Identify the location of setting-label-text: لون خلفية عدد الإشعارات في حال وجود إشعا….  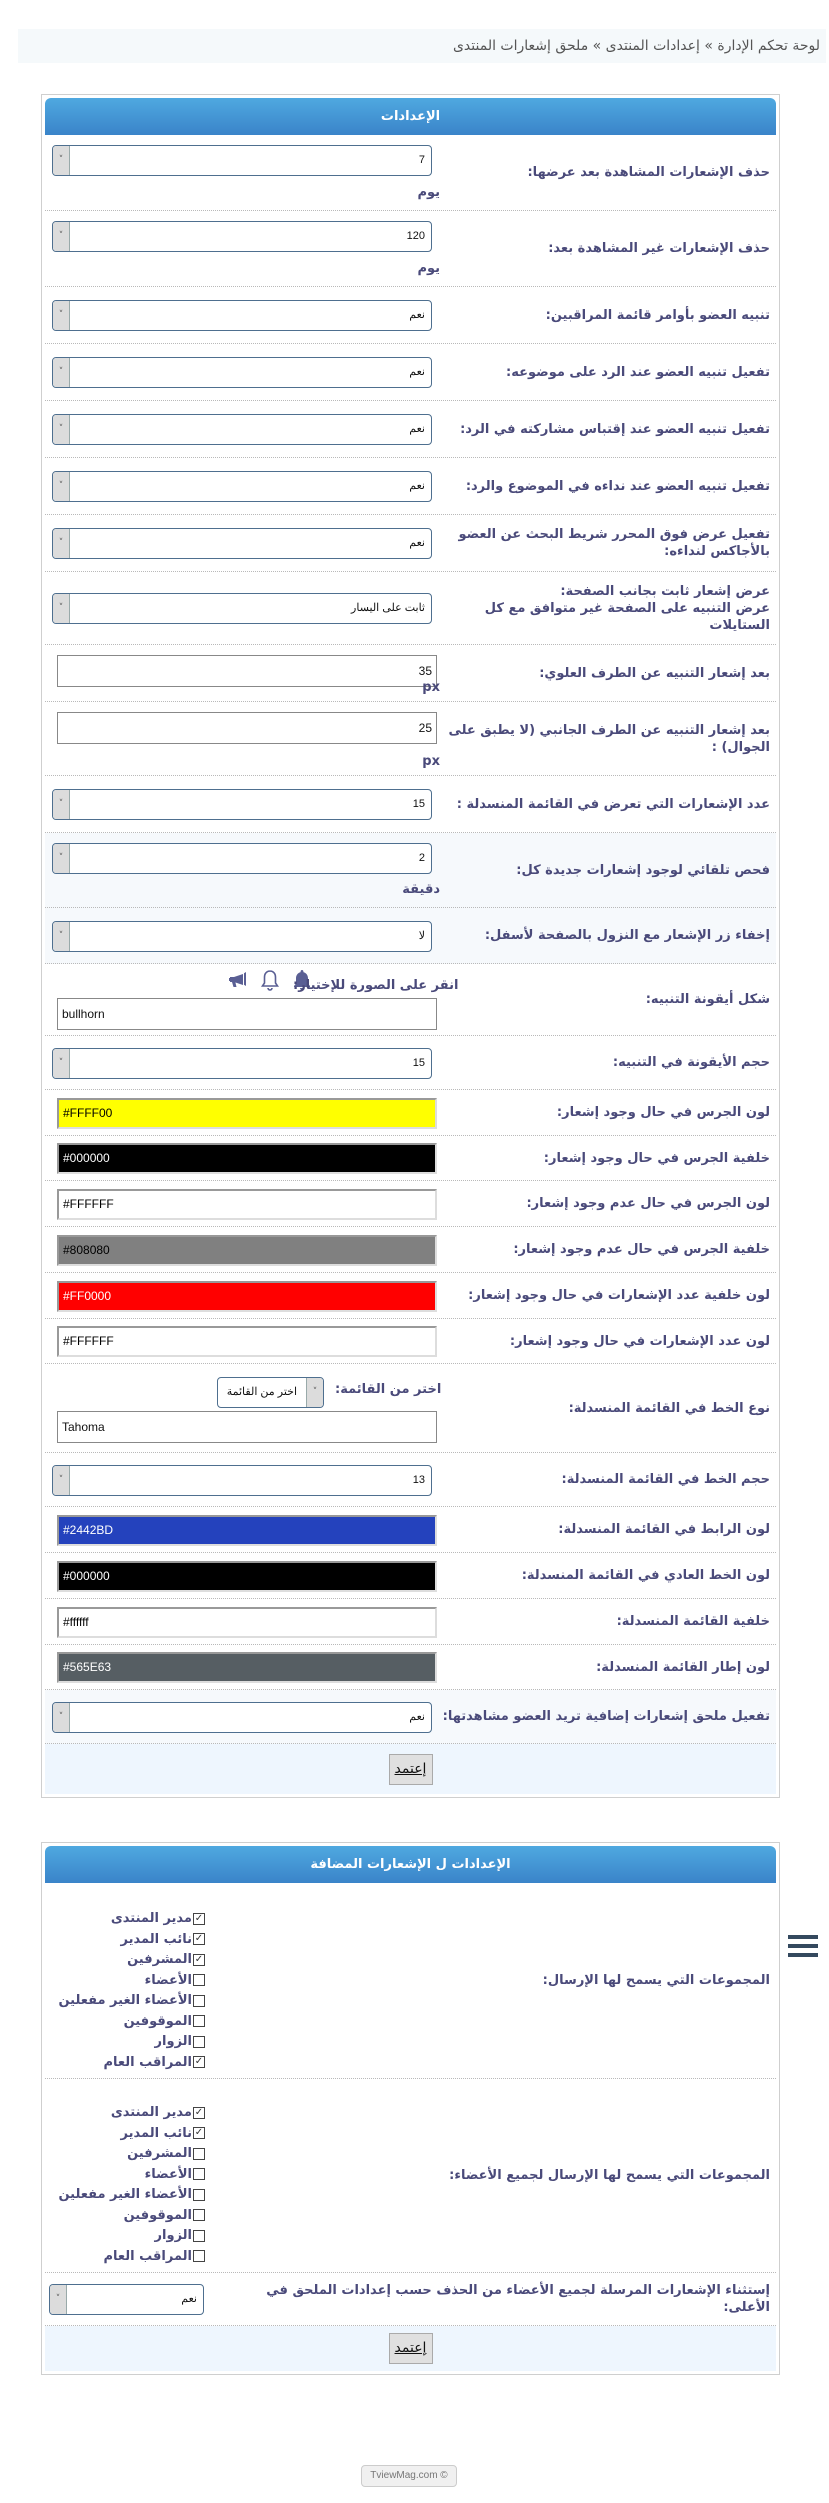
(619, 1295).